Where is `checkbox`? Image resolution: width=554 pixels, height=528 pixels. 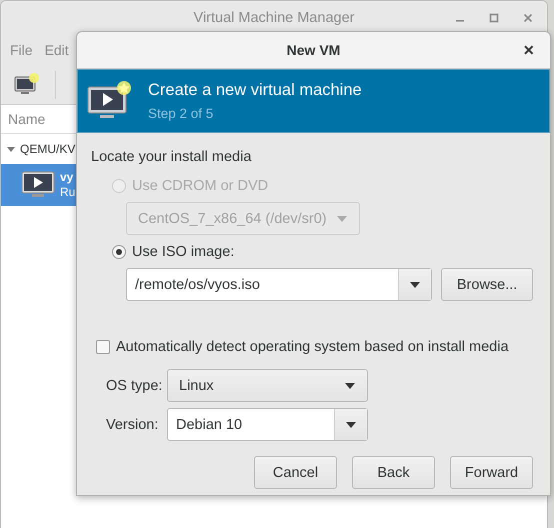
checkbox is located at coordinates (103, 347).